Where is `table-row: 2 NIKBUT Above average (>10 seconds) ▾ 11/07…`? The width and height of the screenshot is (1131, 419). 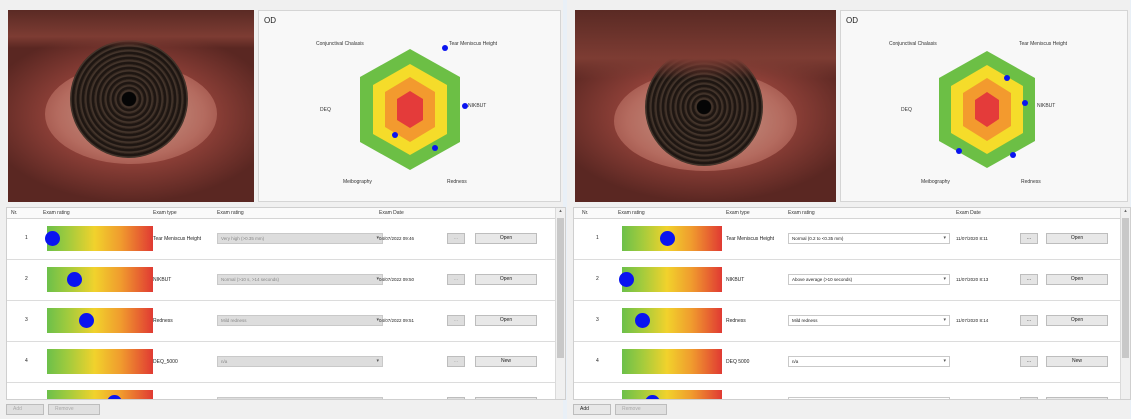
table-row: 2 NIKBUT Above average (>10 seconds) ▾ 11/07… is located at coordinates (847, 280).